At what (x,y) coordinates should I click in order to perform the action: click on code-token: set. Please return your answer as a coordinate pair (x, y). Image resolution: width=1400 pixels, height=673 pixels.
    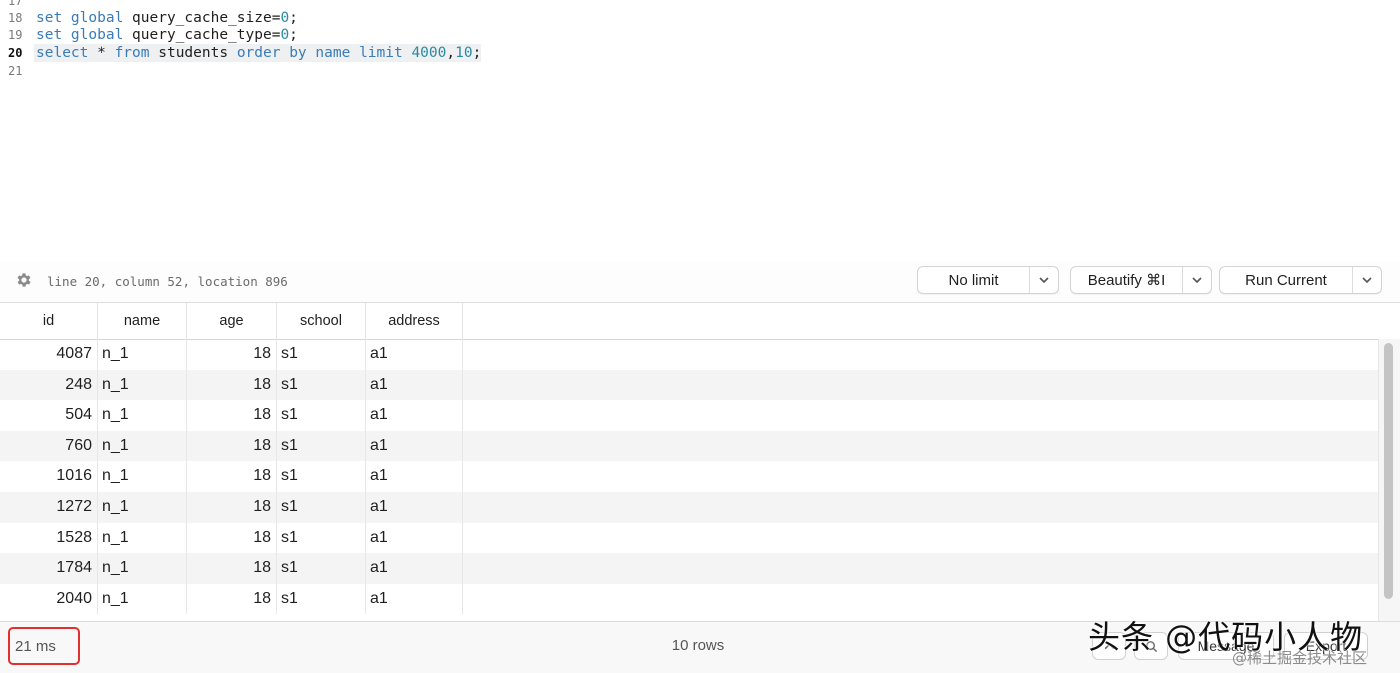
    Looking at the image, I should click on (53, 35).